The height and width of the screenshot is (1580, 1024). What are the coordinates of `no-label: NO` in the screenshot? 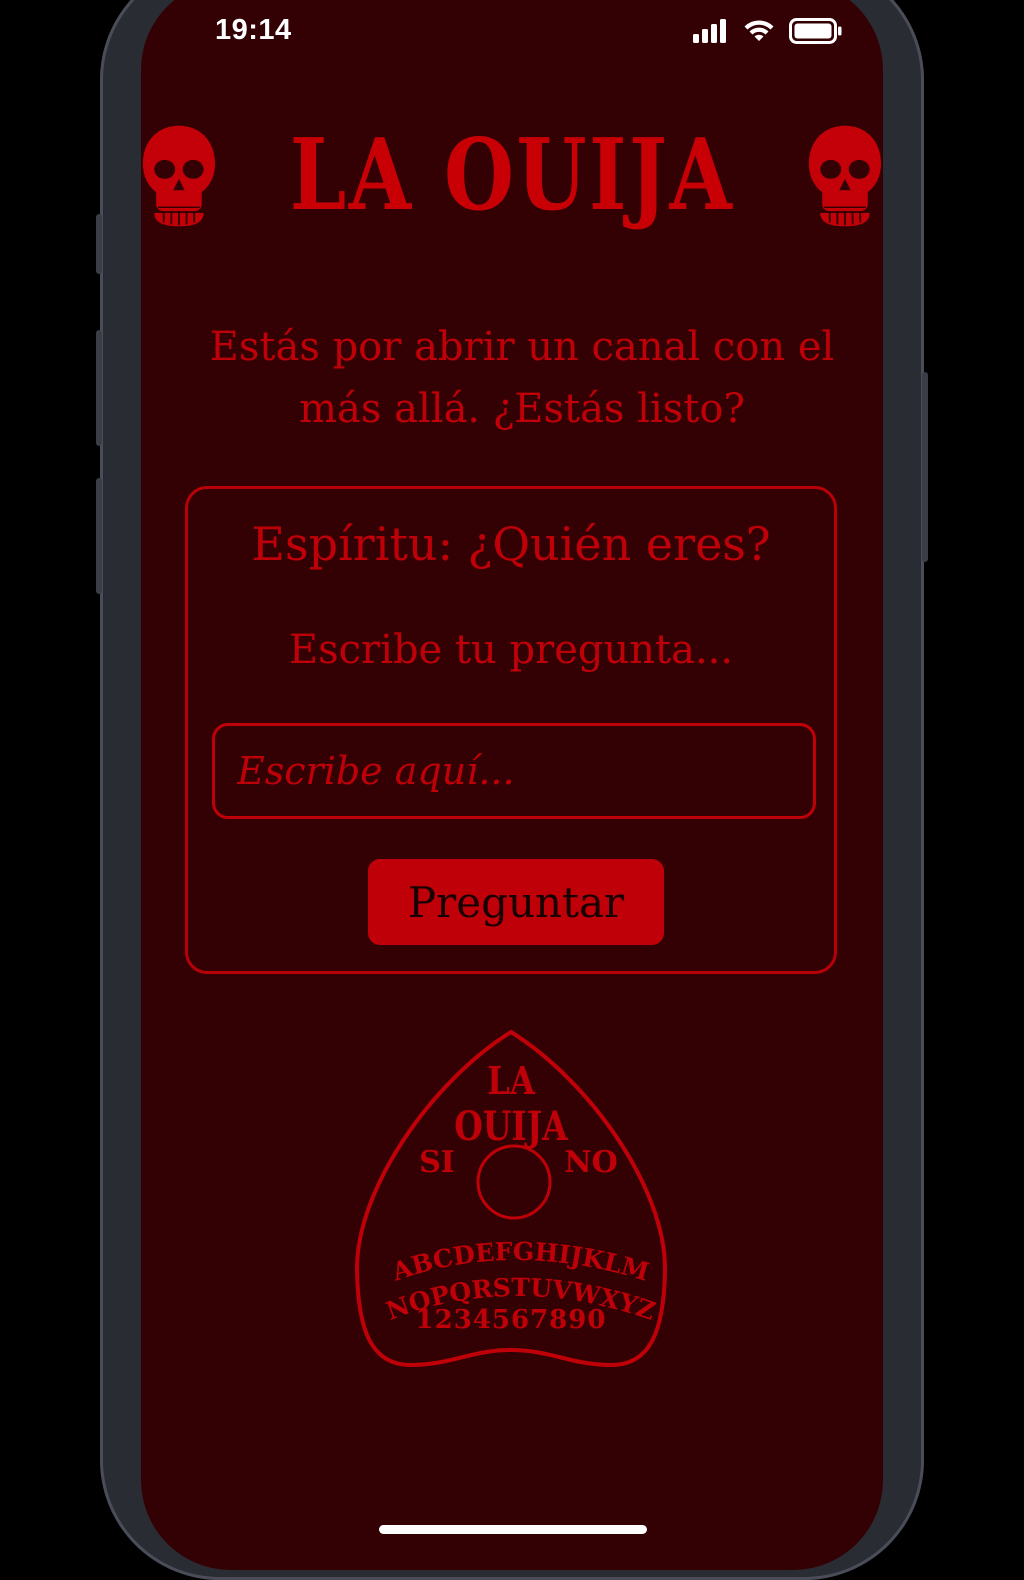 It's located at (591, 1162).